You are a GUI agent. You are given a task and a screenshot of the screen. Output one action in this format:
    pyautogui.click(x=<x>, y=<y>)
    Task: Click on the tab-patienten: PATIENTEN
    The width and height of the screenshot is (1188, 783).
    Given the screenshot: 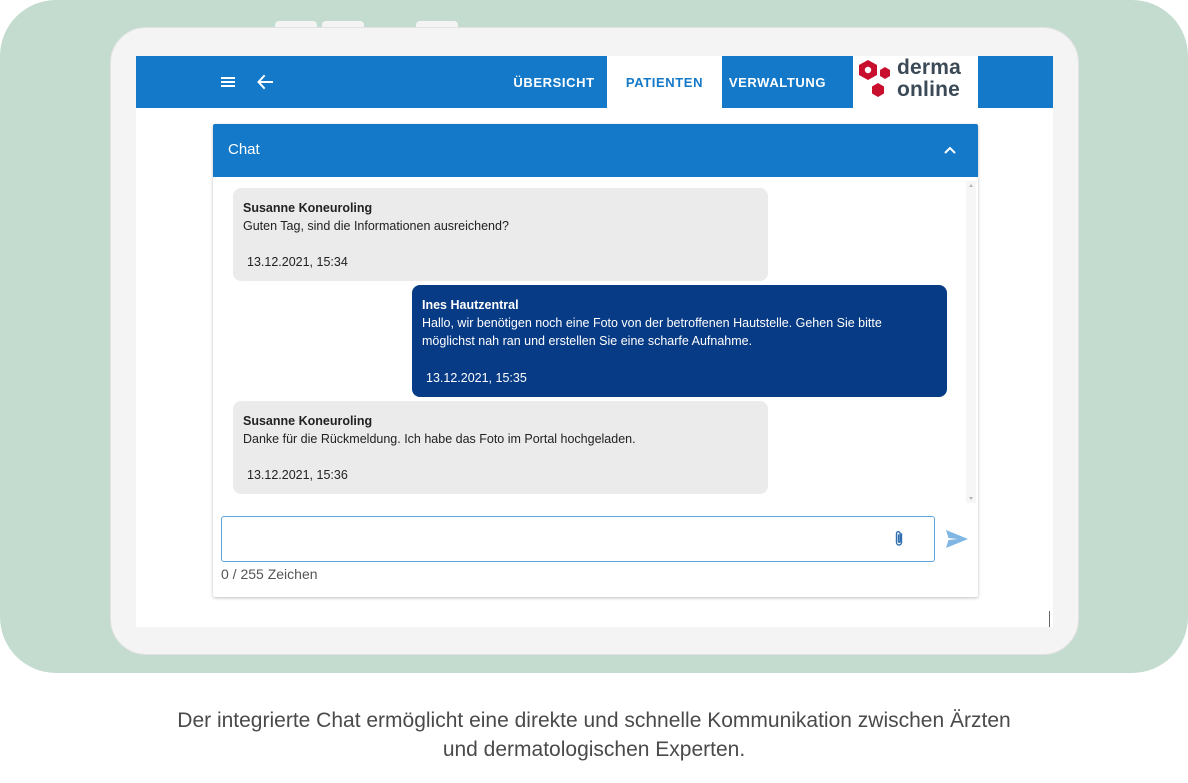 What is the action you would take?
    pyautogui.click(x=664, y=82)
    